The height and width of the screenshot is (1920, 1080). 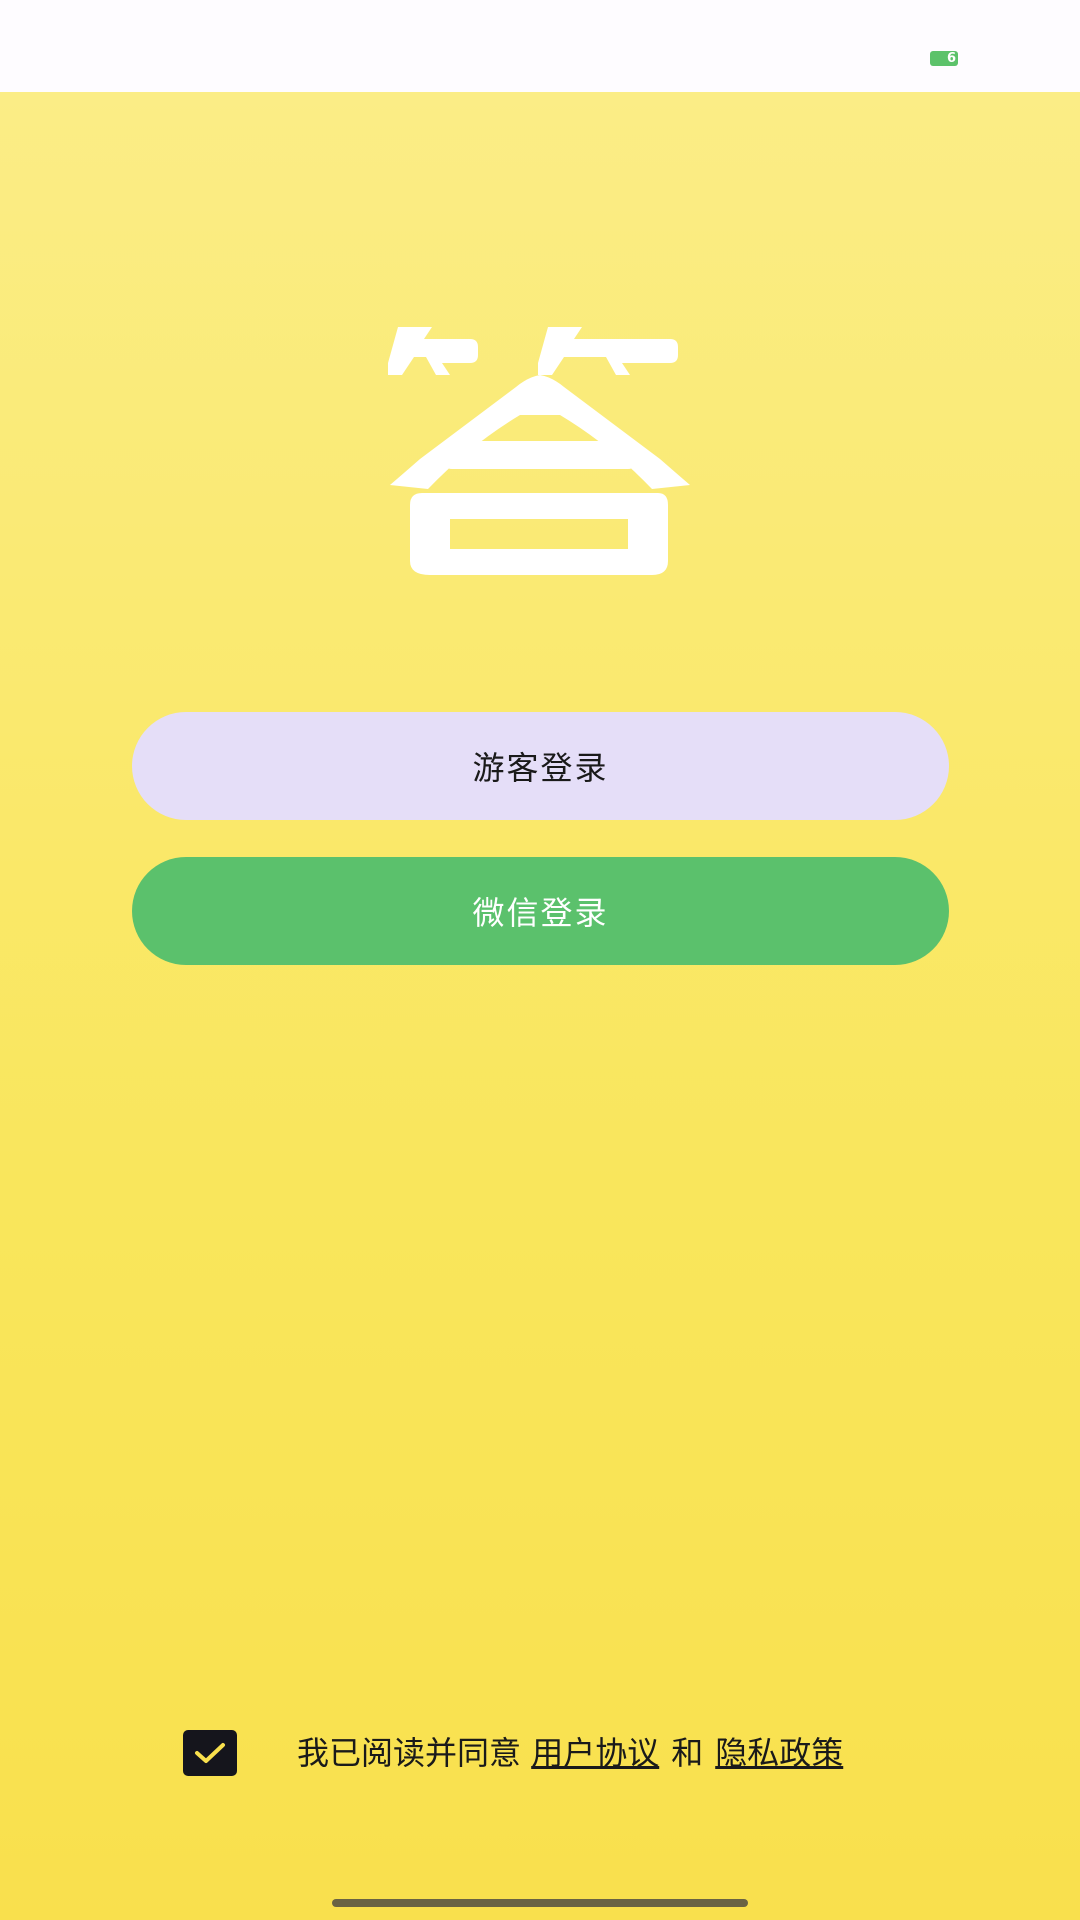 I want to click on agreement-checkbox, so click(x=210, y=1753).